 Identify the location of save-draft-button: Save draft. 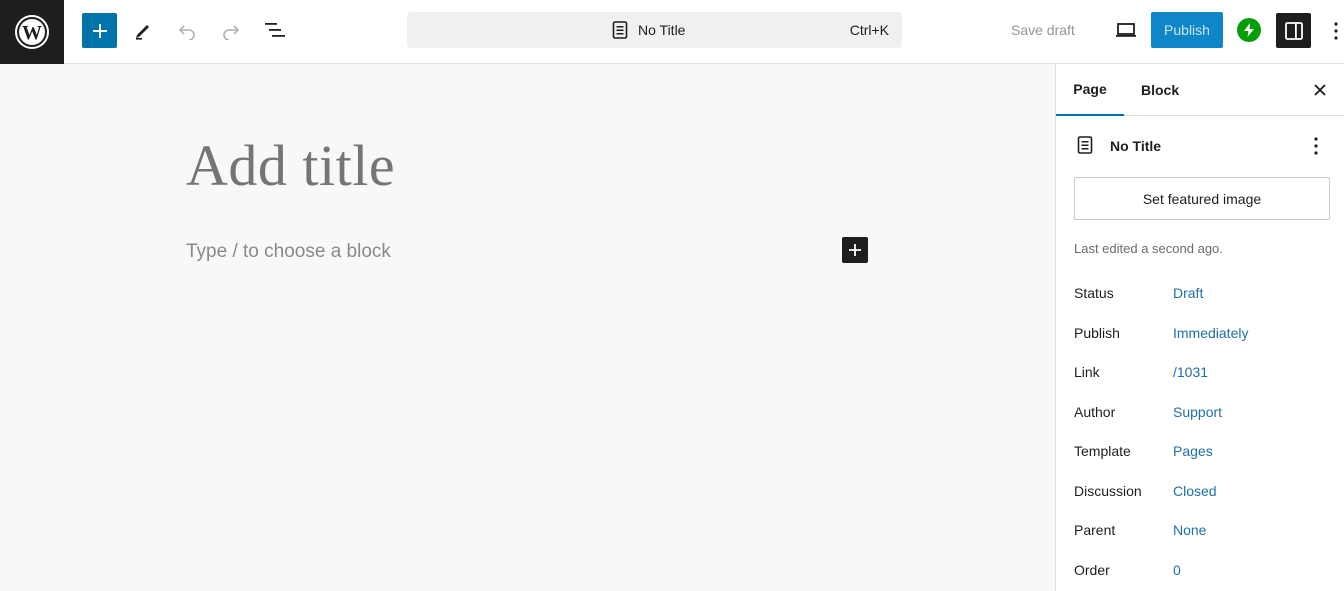
(1043, 30).